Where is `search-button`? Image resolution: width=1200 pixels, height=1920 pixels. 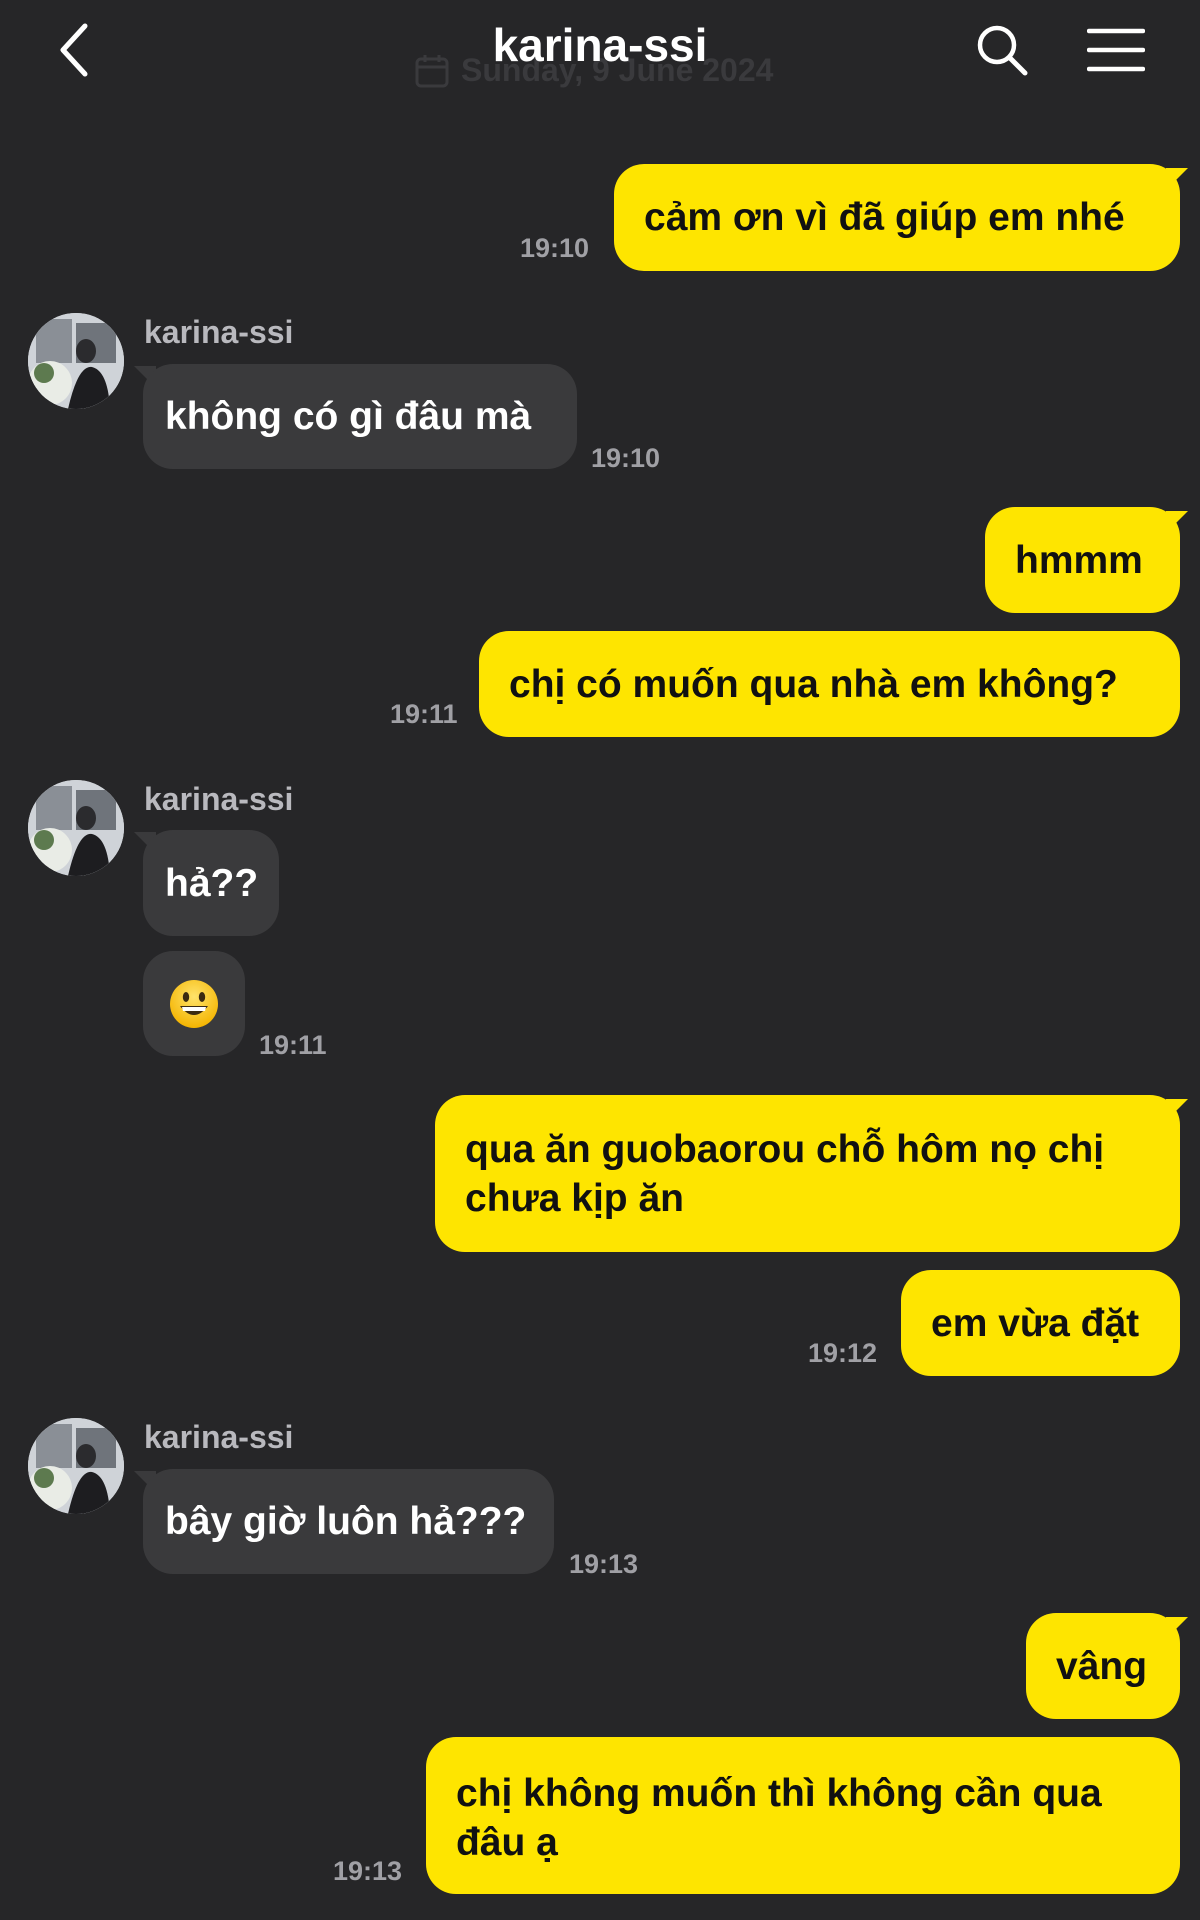
search-button is located at coordinates (1002, 50).